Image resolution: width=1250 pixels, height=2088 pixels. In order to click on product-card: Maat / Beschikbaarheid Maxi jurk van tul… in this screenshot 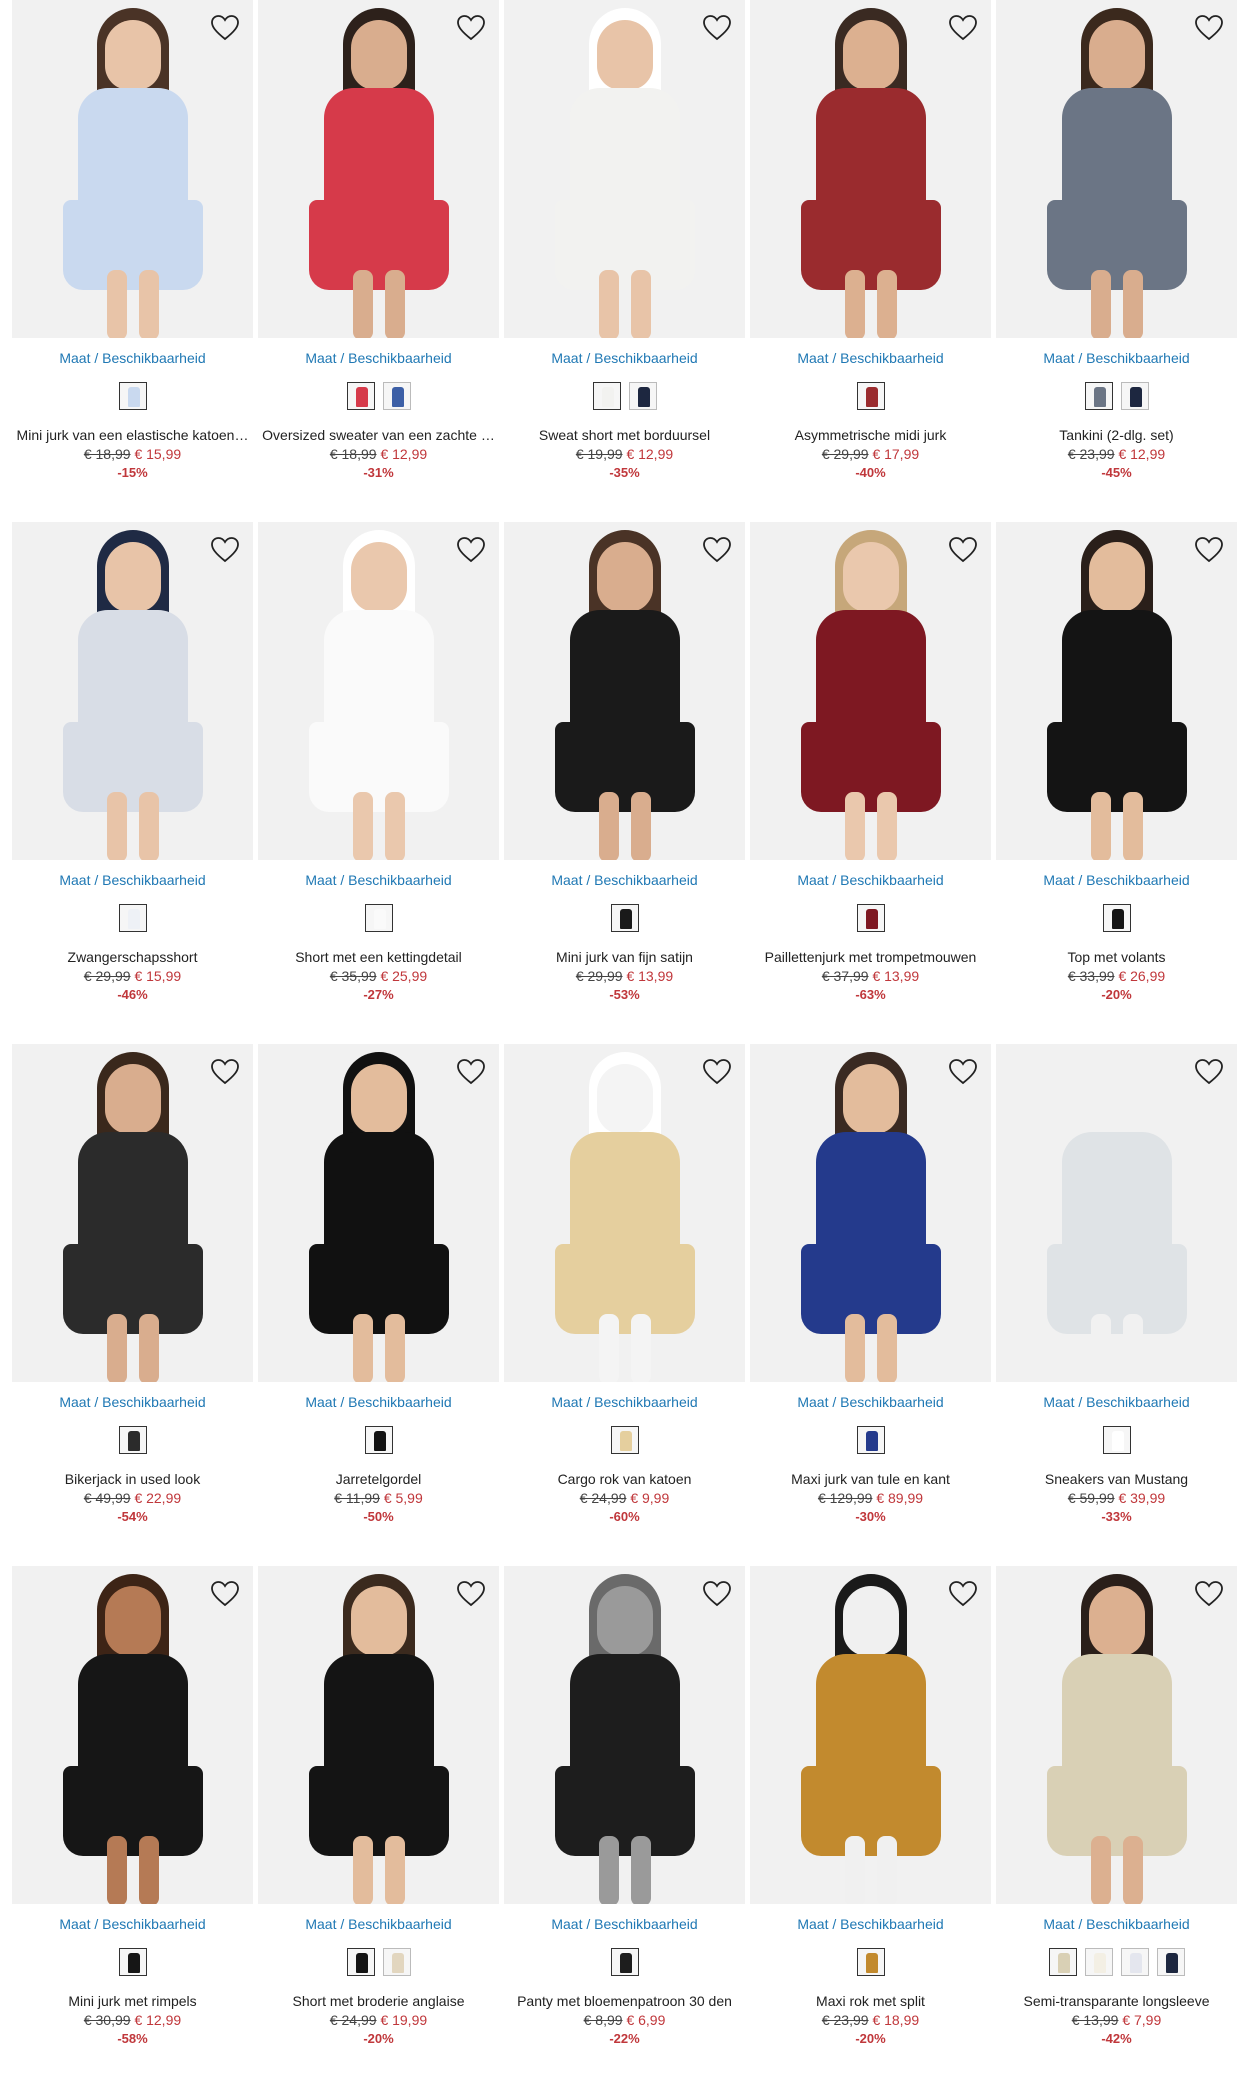, I will do `click(870, 1305)`.